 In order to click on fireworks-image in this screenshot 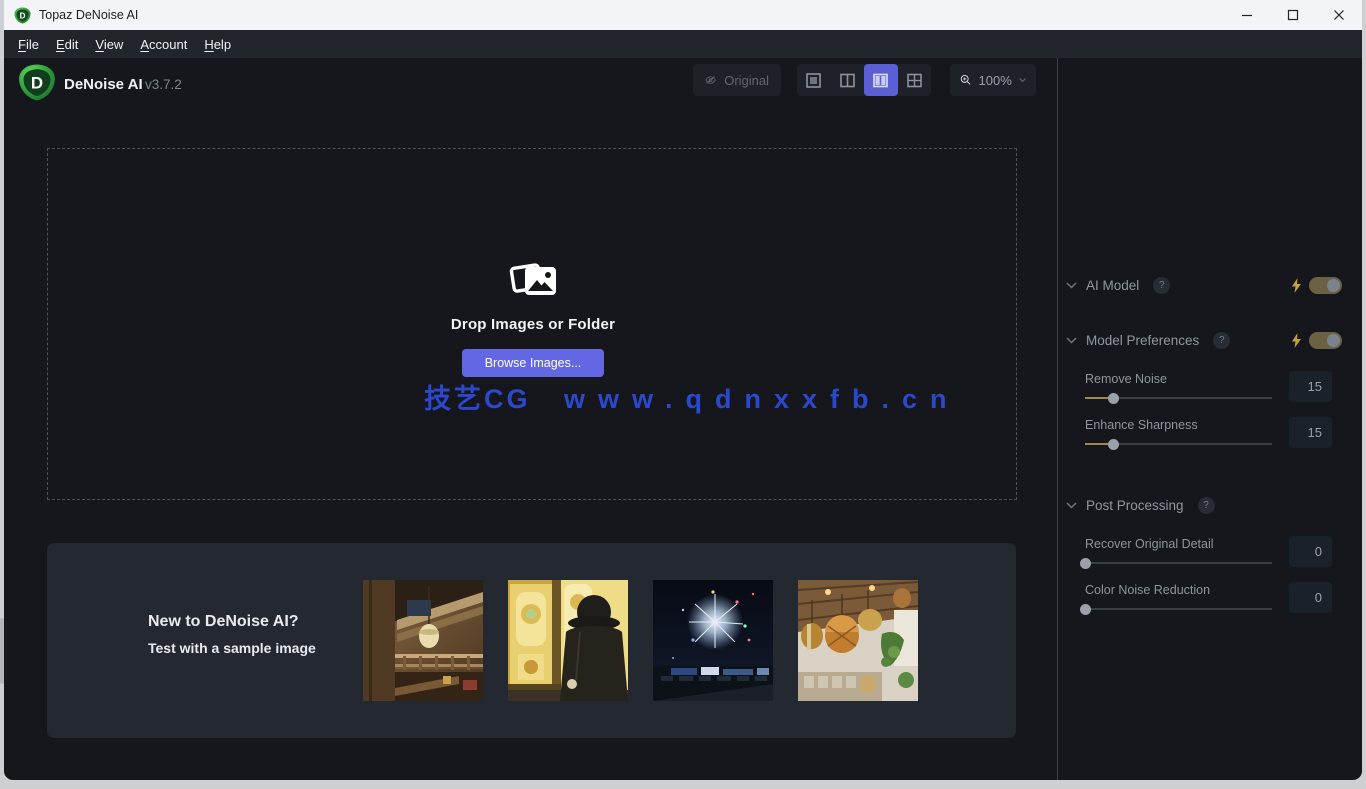, I will do `click(713, 640)`.